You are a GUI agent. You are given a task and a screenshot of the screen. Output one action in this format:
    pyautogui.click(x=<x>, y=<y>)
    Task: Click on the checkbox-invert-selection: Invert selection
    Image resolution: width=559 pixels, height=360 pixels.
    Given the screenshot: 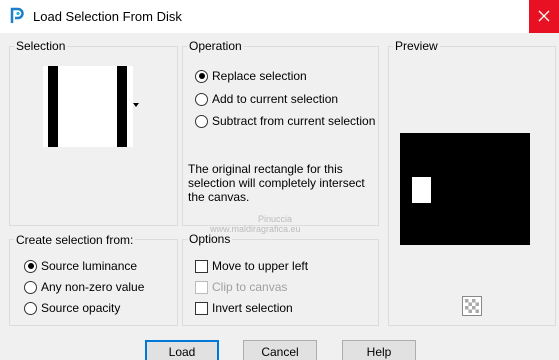 What is the action you would take?
    pyautogui.click(x=244, y=308)
    